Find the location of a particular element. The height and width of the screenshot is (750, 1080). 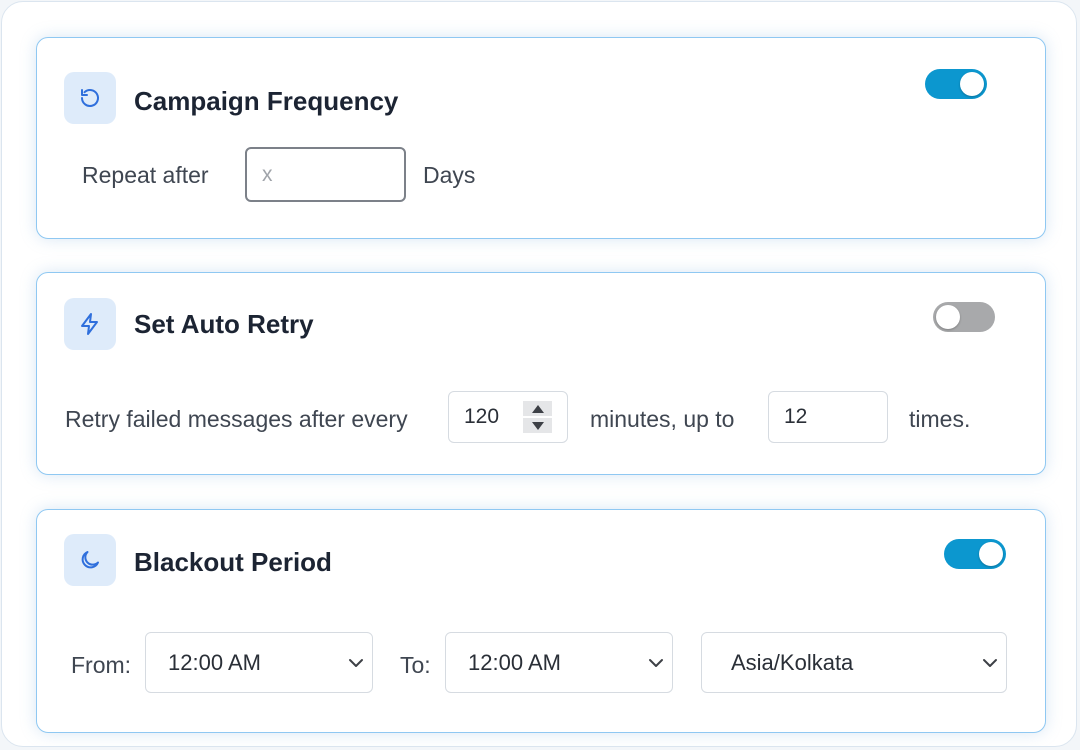

refresh-icon is located at coordinates (90, 98).